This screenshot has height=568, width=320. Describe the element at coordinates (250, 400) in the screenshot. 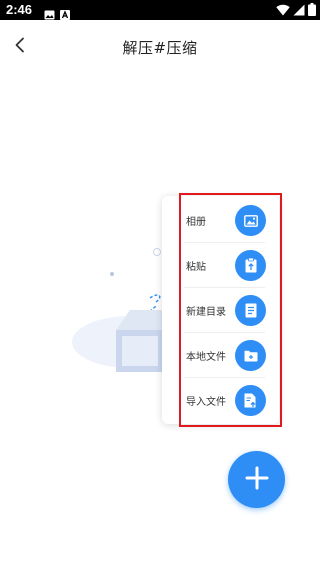

I see `import-file-icon` at that location.